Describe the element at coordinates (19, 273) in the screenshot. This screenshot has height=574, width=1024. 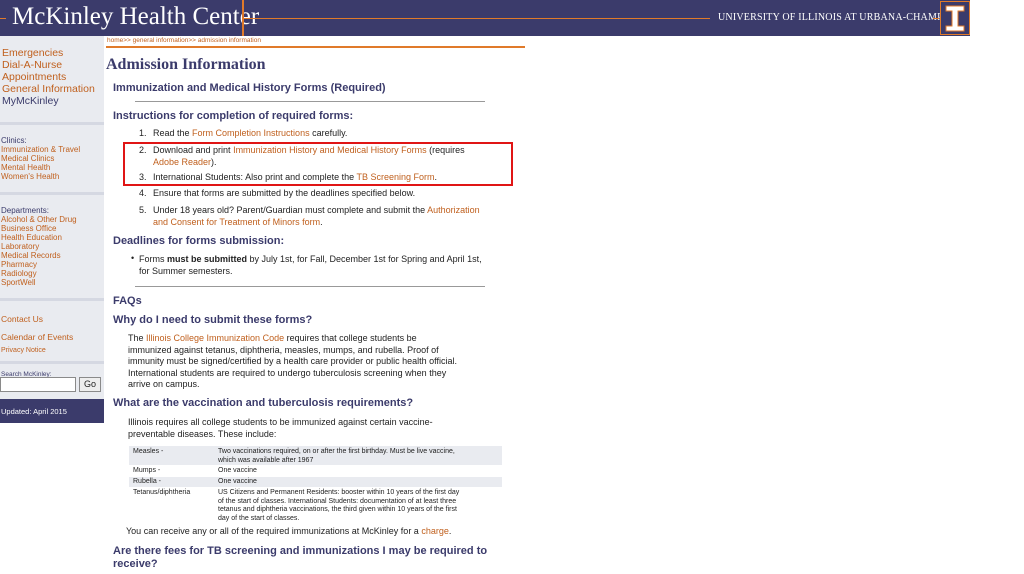
I see `department-link: Radiology` at that location.